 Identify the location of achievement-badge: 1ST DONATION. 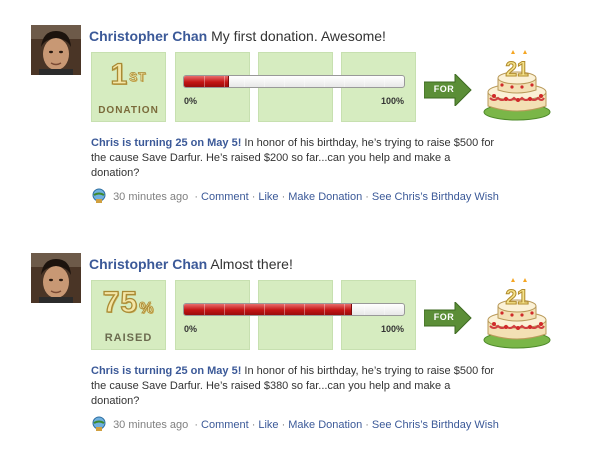
(128, 87).